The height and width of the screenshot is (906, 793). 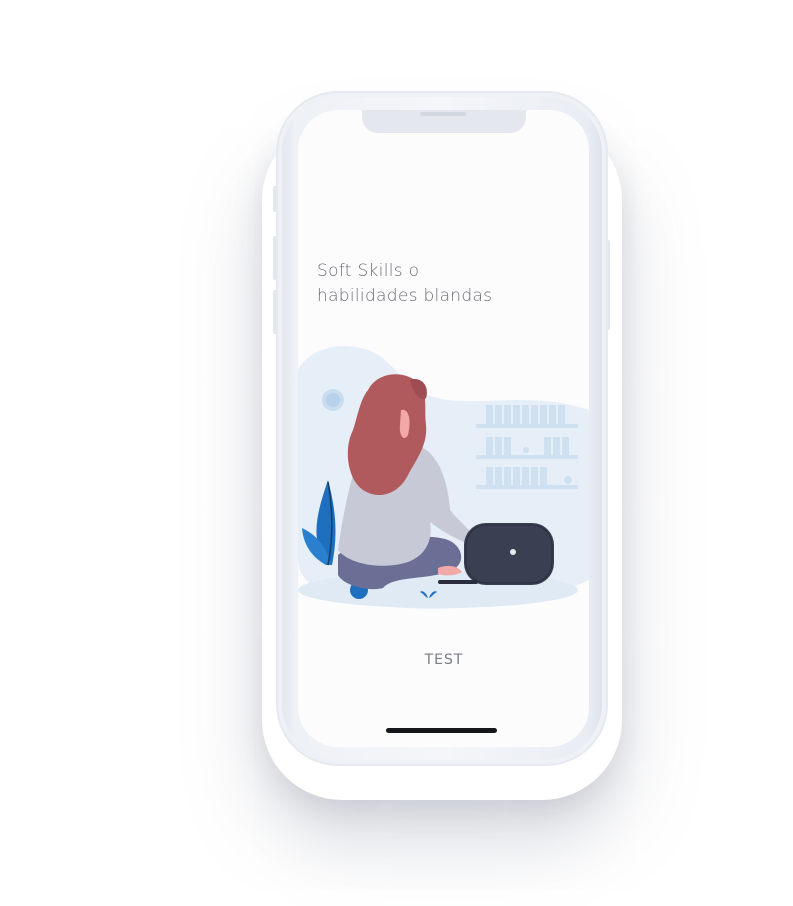 I want to click on test-button: TEST, so click(x=444, y=660).